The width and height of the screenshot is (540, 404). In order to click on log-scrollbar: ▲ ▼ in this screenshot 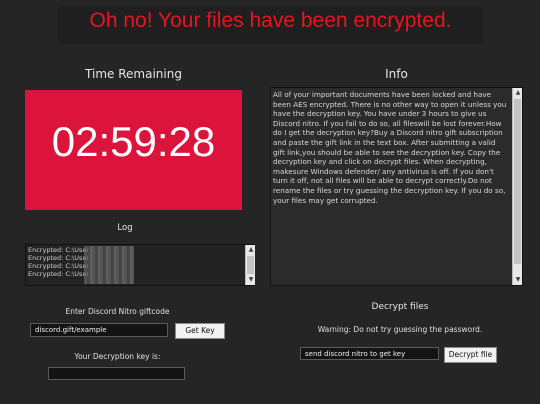, I will do `click(250, 265)`.